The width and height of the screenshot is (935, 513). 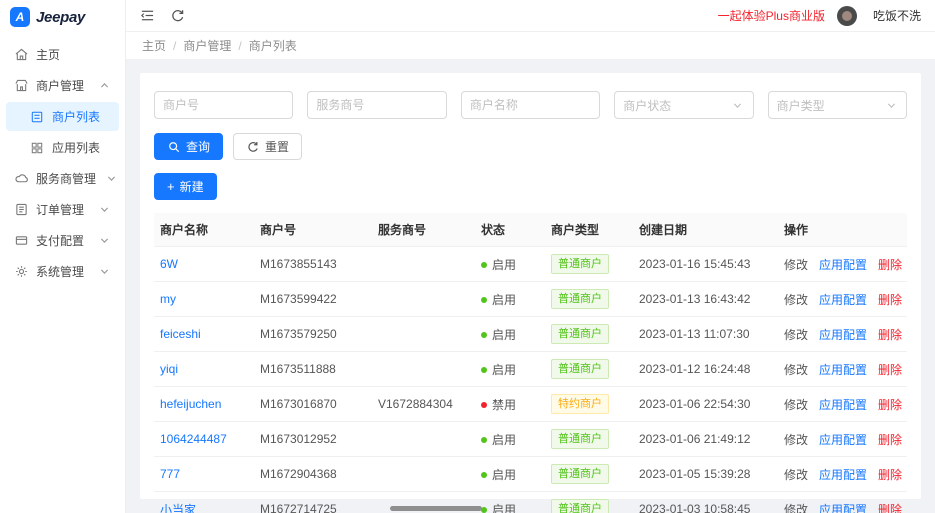 What do you see at coordinates (705, 369) in the screenshot?
I see `created-date-cell: 2023-01-12 16:24:48` at bounding box center [705, 369].